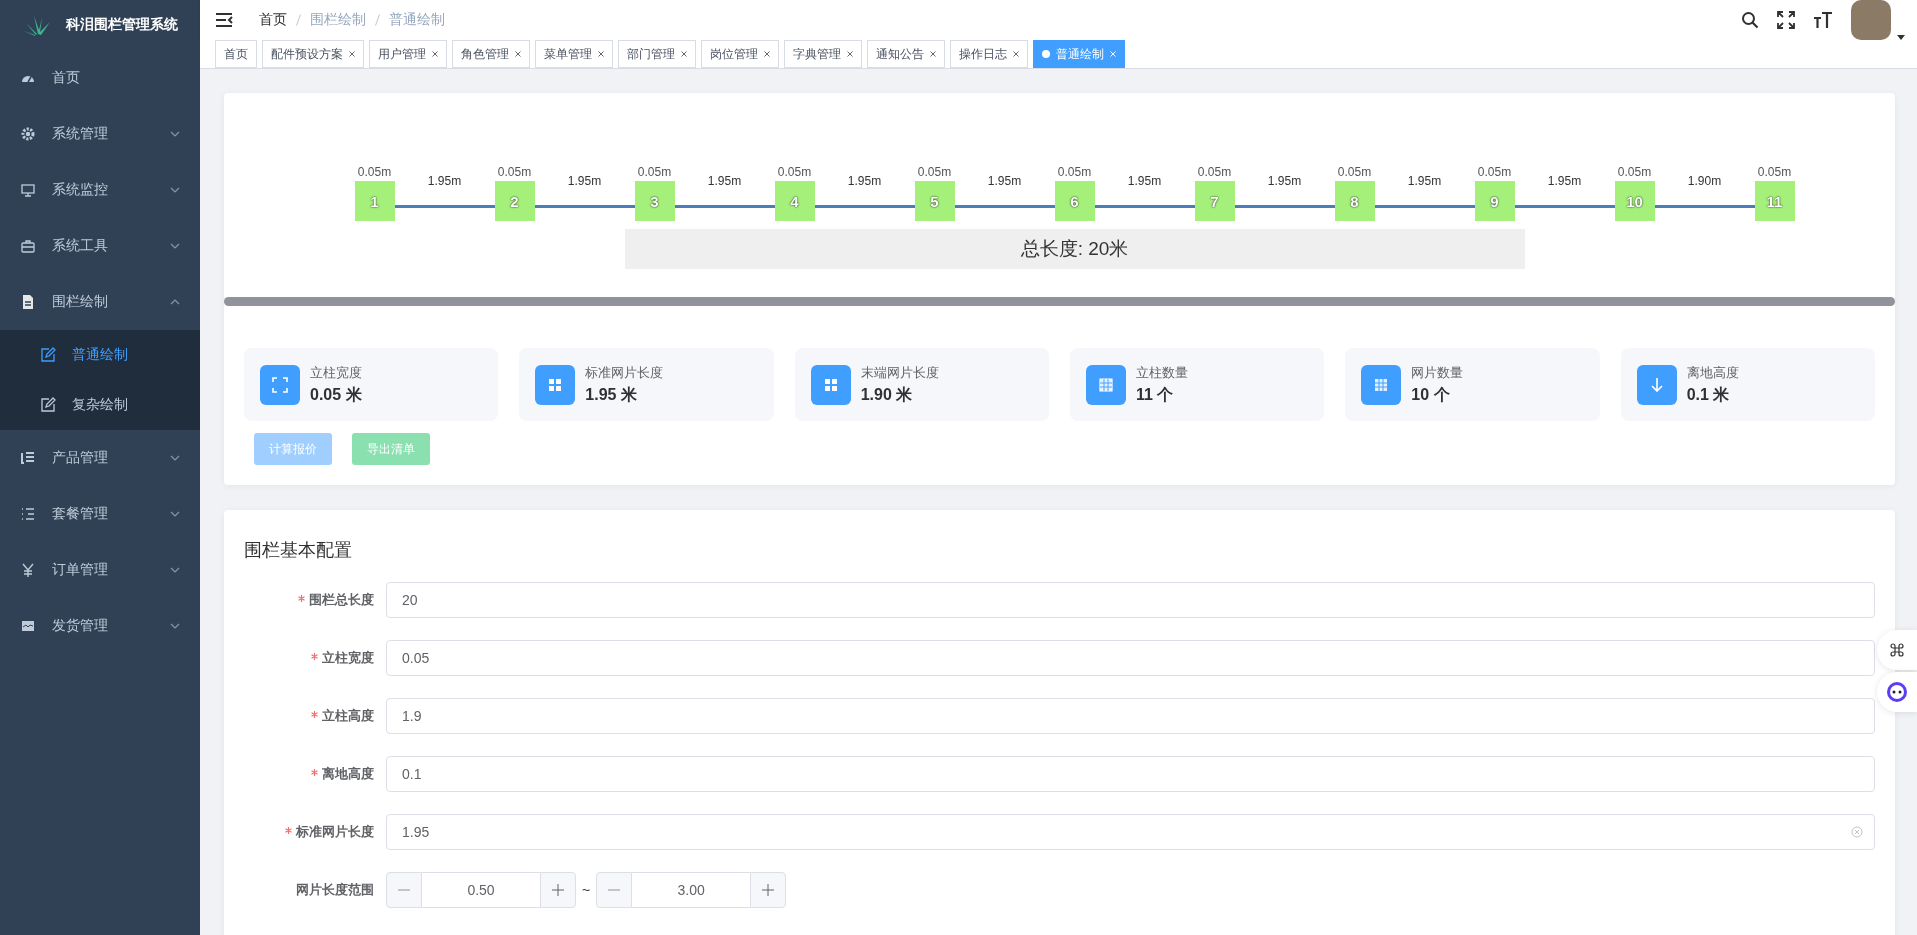 Image resolution: width=1917 pixels, height=935 pixels. Describe the element at coordinates (1214, 201) in the screenshot. I see `fence-post: 7` at that location.